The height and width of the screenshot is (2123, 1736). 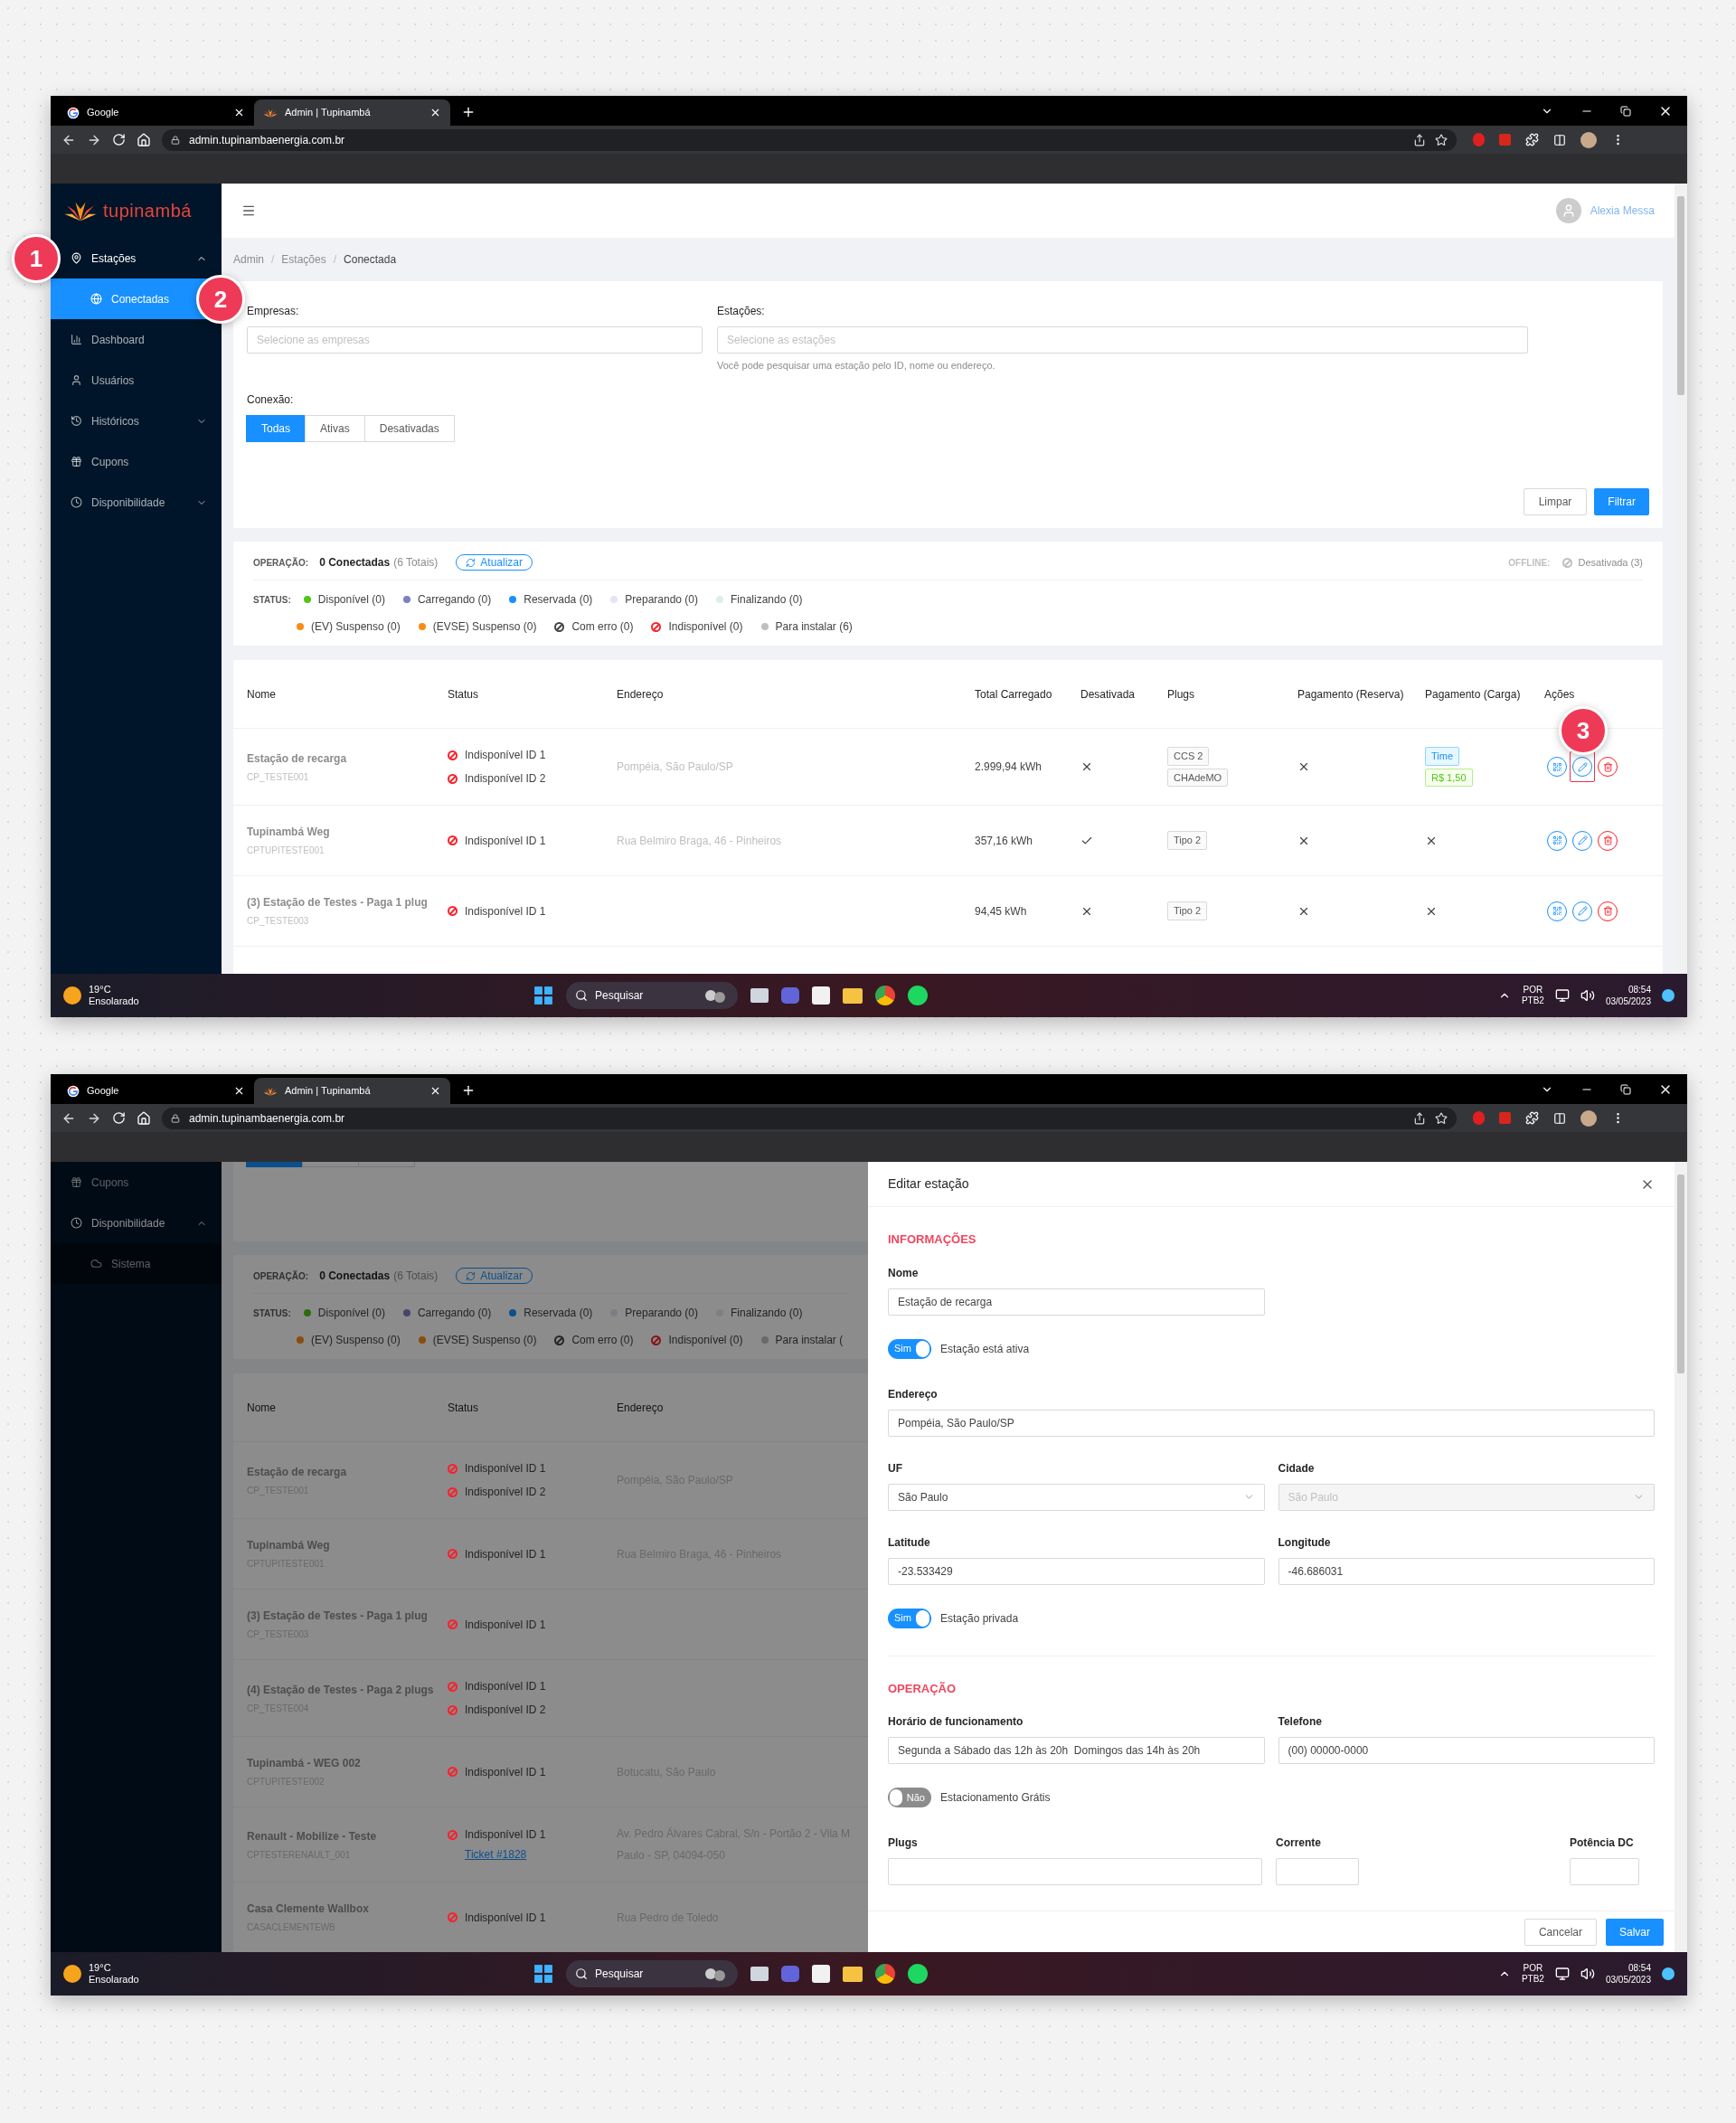 I want to click on google-logo-icon, so click(x=73, y=112).